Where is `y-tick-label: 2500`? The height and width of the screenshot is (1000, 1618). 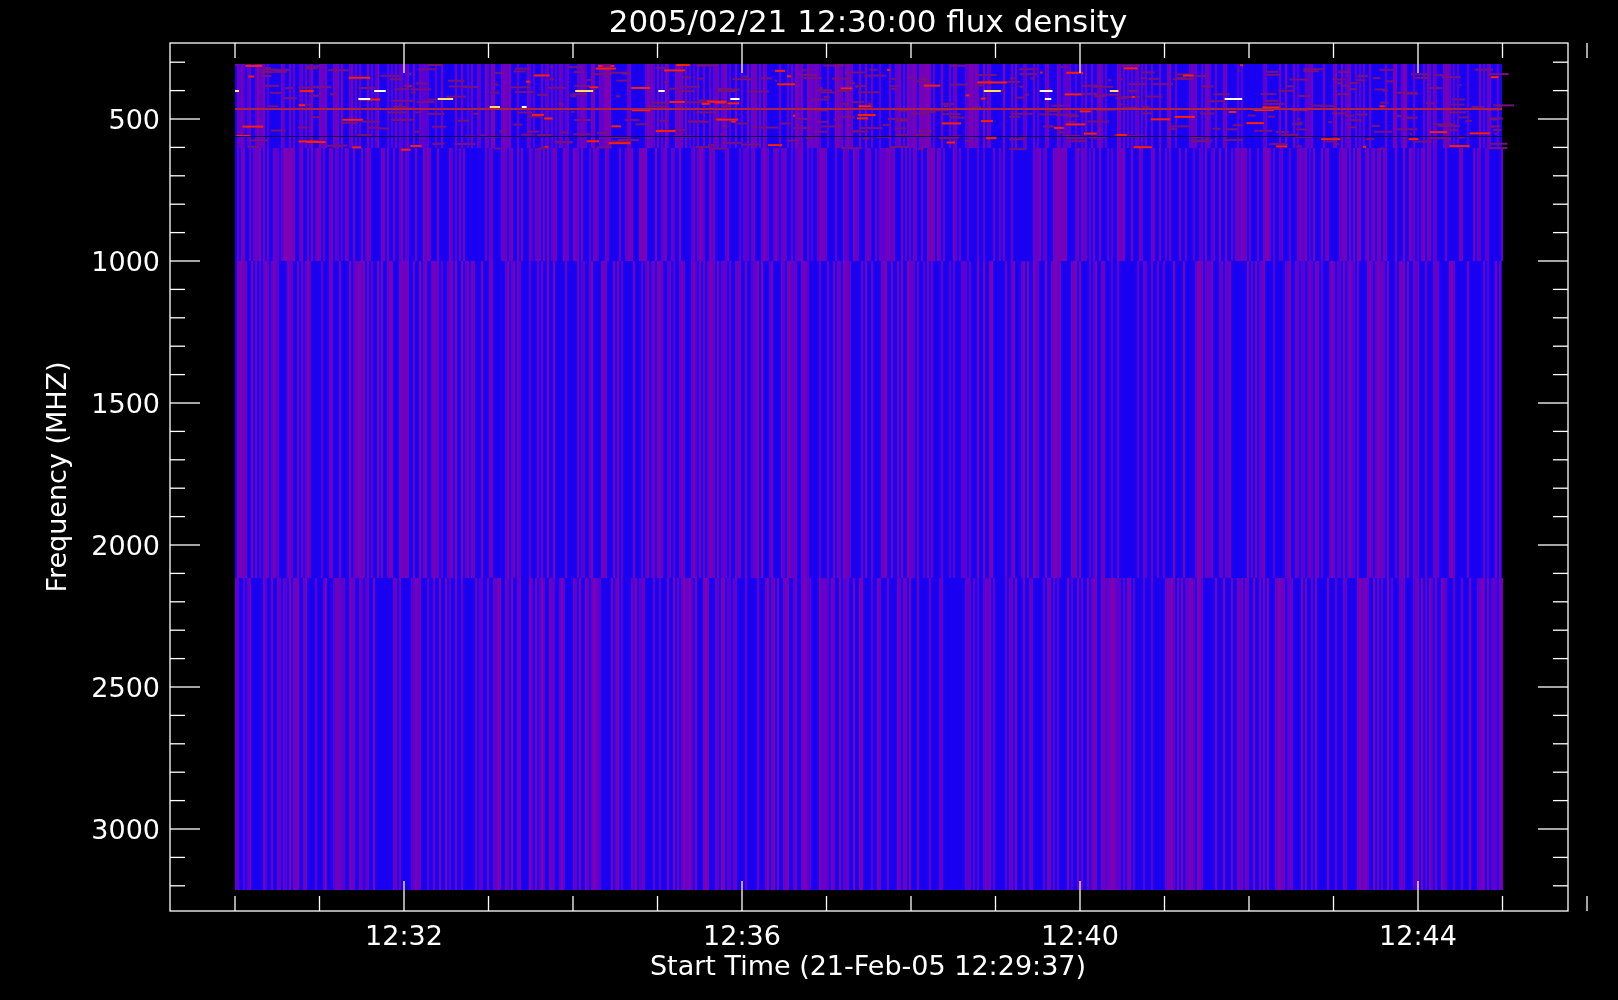
y-tick-label: 2500 is located at coordinates (125, 687).